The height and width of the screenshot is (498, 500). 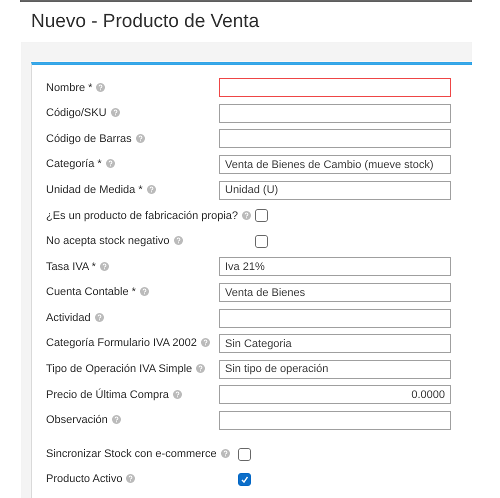 What do you see at coordinates (69, 88) in the screenshot?
I see `field-label: Nombre *` at bounding box center [69, 88].